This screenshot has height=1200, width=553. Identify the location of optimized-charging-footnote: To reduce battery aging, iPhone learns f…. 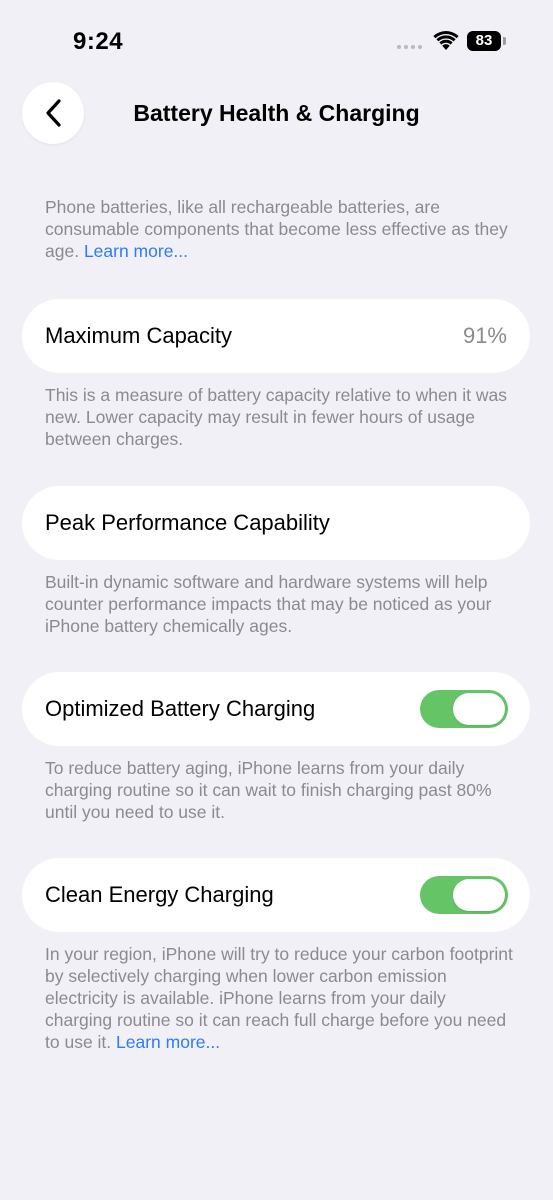
(268, 790).